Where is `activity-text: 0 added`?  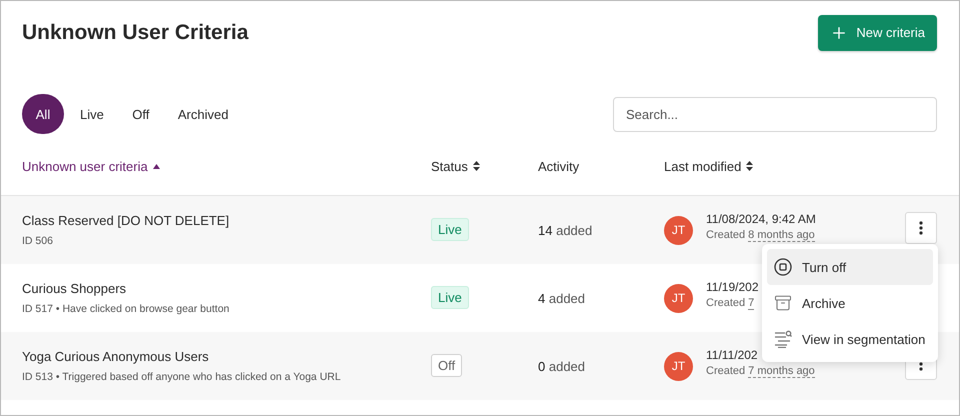
activity-text: 0 added is located at coordinates (562, 366).